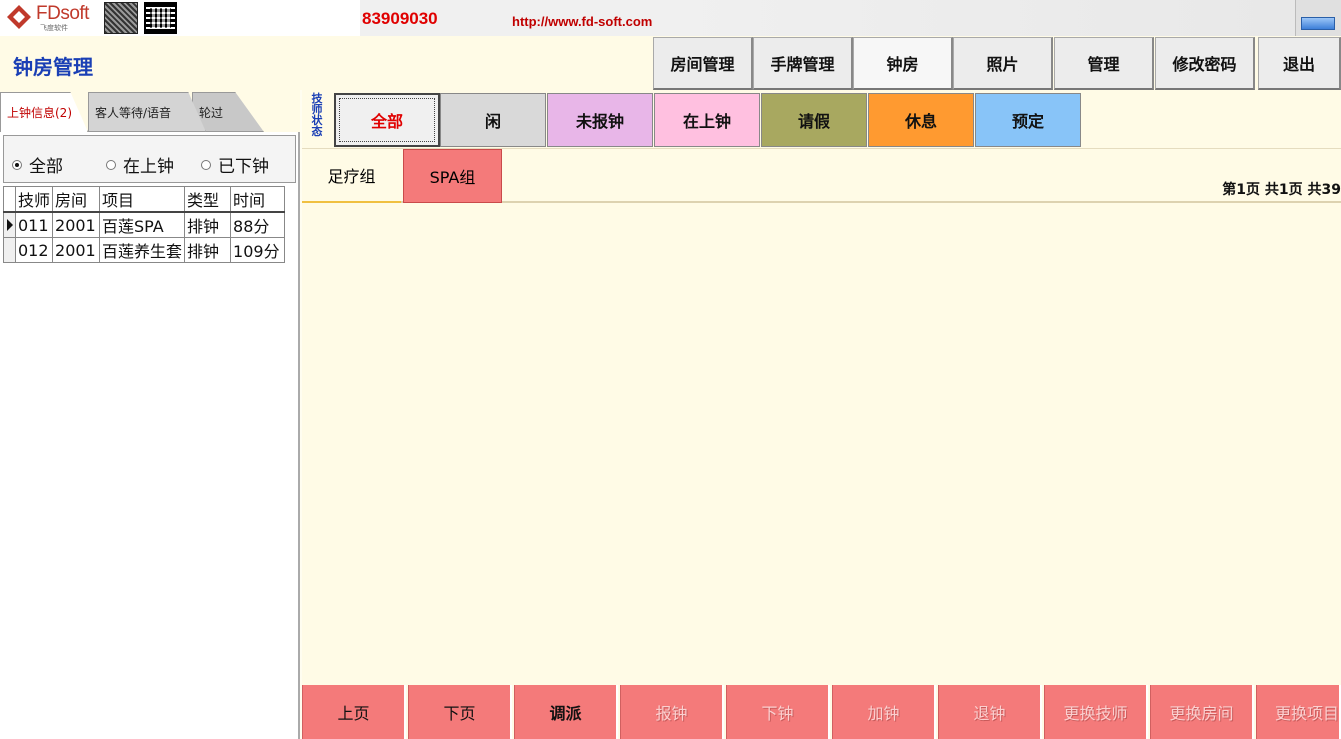 This screenshot has height=739, width=1341. I want to click on current-row-arrow-icon, so click(10, 224).